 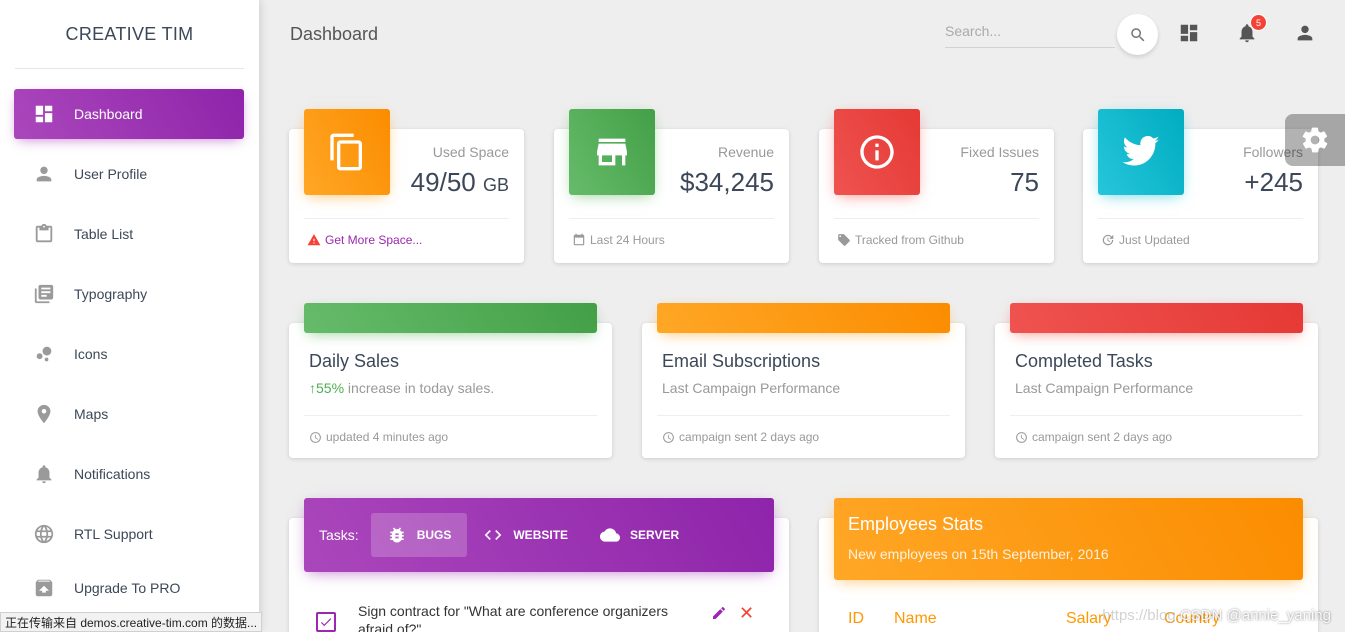 I want to click on sidebar-item-label: Dashboard, so click(x=108, y=114).